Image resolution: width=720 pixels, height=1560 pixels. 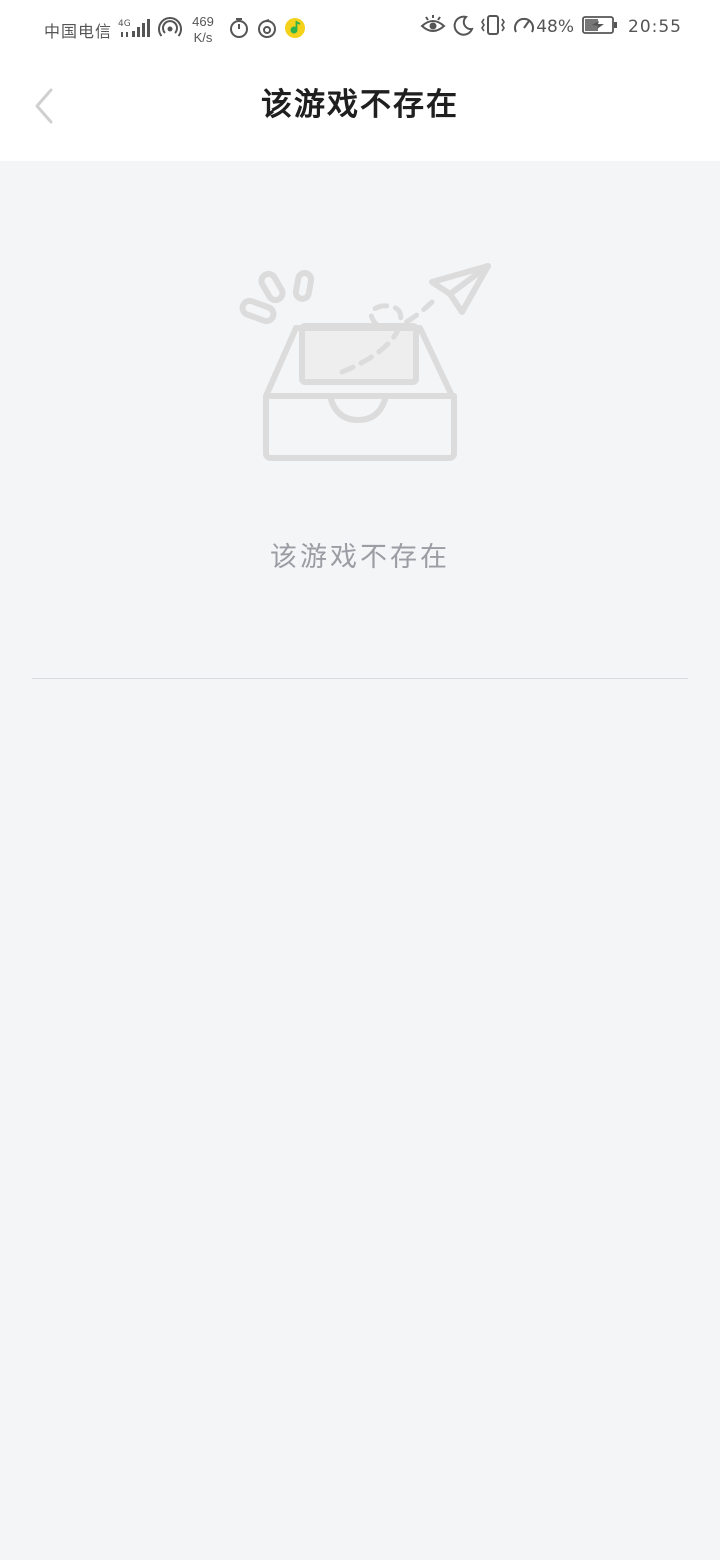 I want to click on network-type-label: 4G, so click(x=124, y=24).